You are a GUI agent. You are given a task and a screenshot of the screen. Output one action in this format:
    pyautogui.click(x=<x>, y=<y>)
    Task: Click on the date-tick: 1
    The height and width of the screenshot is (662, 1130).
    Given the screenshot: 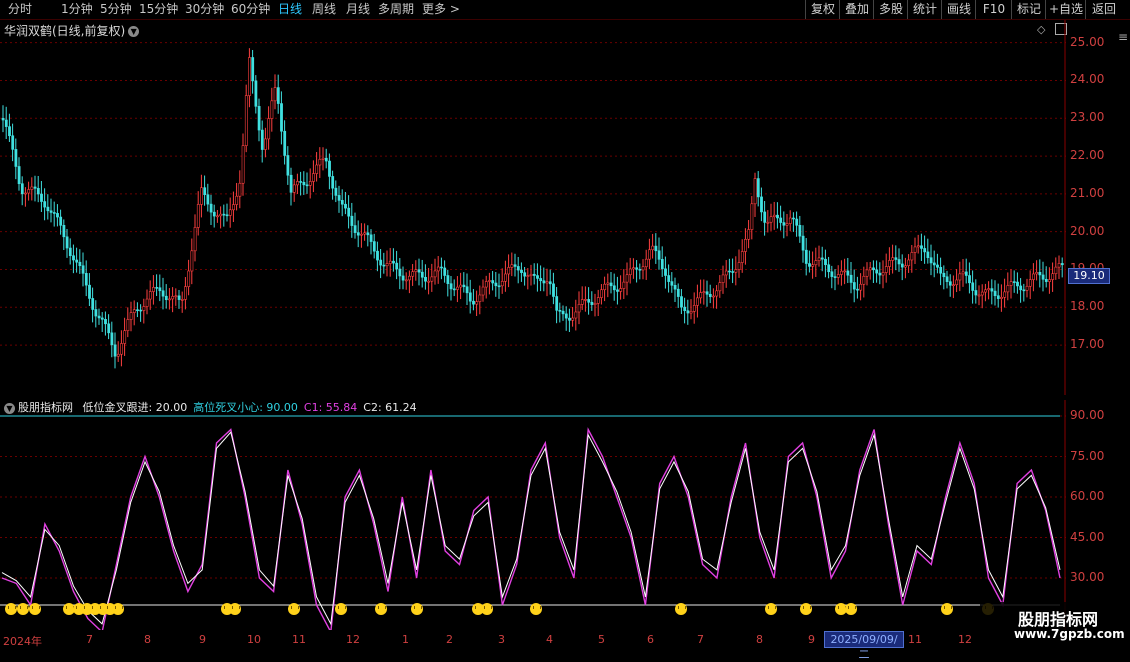 What is the action you would take?
    pyautogui.click(x=405, y=639)
    